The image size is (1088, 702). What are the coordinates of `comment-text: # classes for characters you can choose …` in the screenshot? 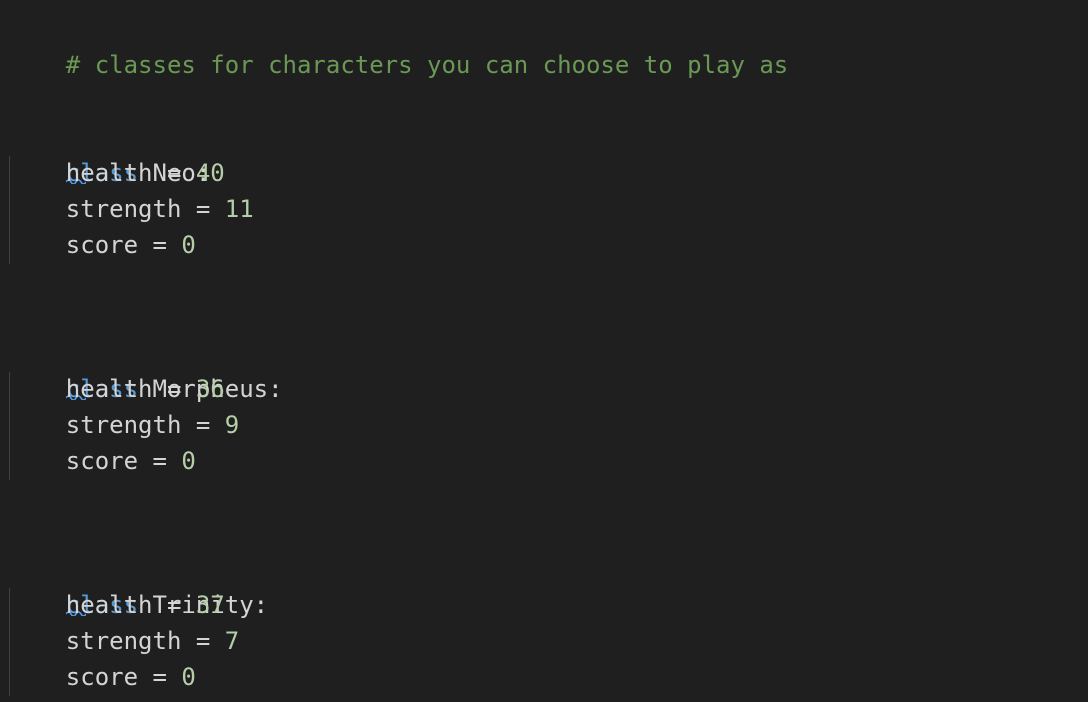 It's located at (427, 65).